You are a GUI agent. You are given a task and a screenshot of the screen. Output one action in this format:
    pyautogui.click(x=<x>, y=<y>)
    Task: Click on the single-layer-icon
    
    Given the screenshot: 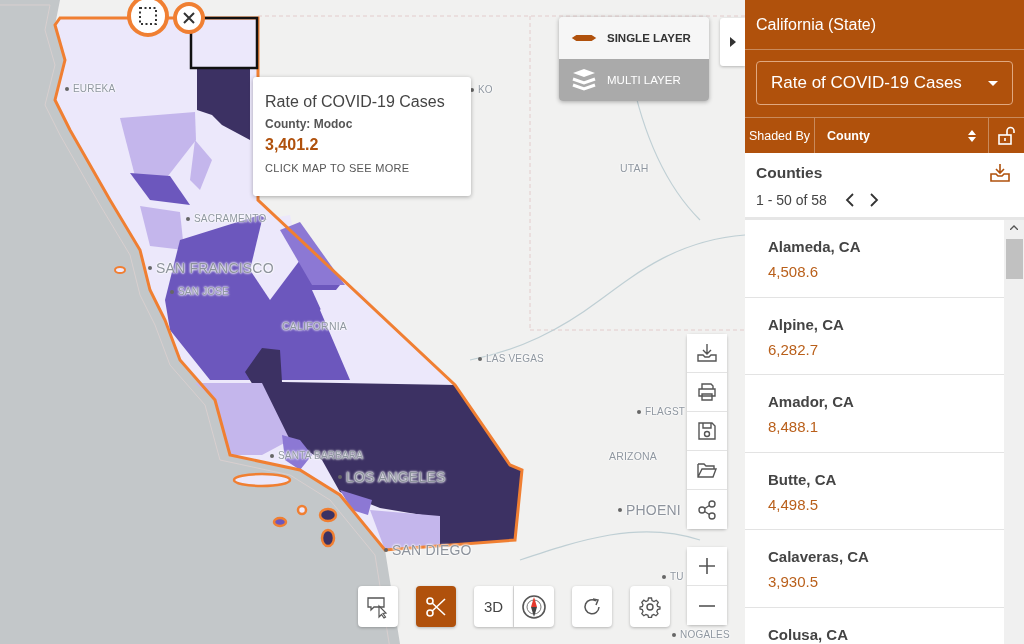 What is the action you would take?
    pyautogui.click(x=584, y=38)
    